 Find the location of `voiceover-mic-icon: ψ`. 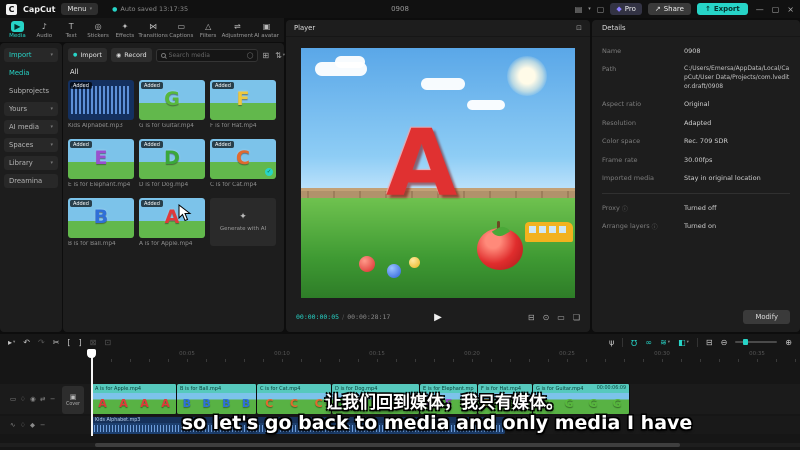

voiceover-mic-icon: ψ is located at coordinates (611, 342).